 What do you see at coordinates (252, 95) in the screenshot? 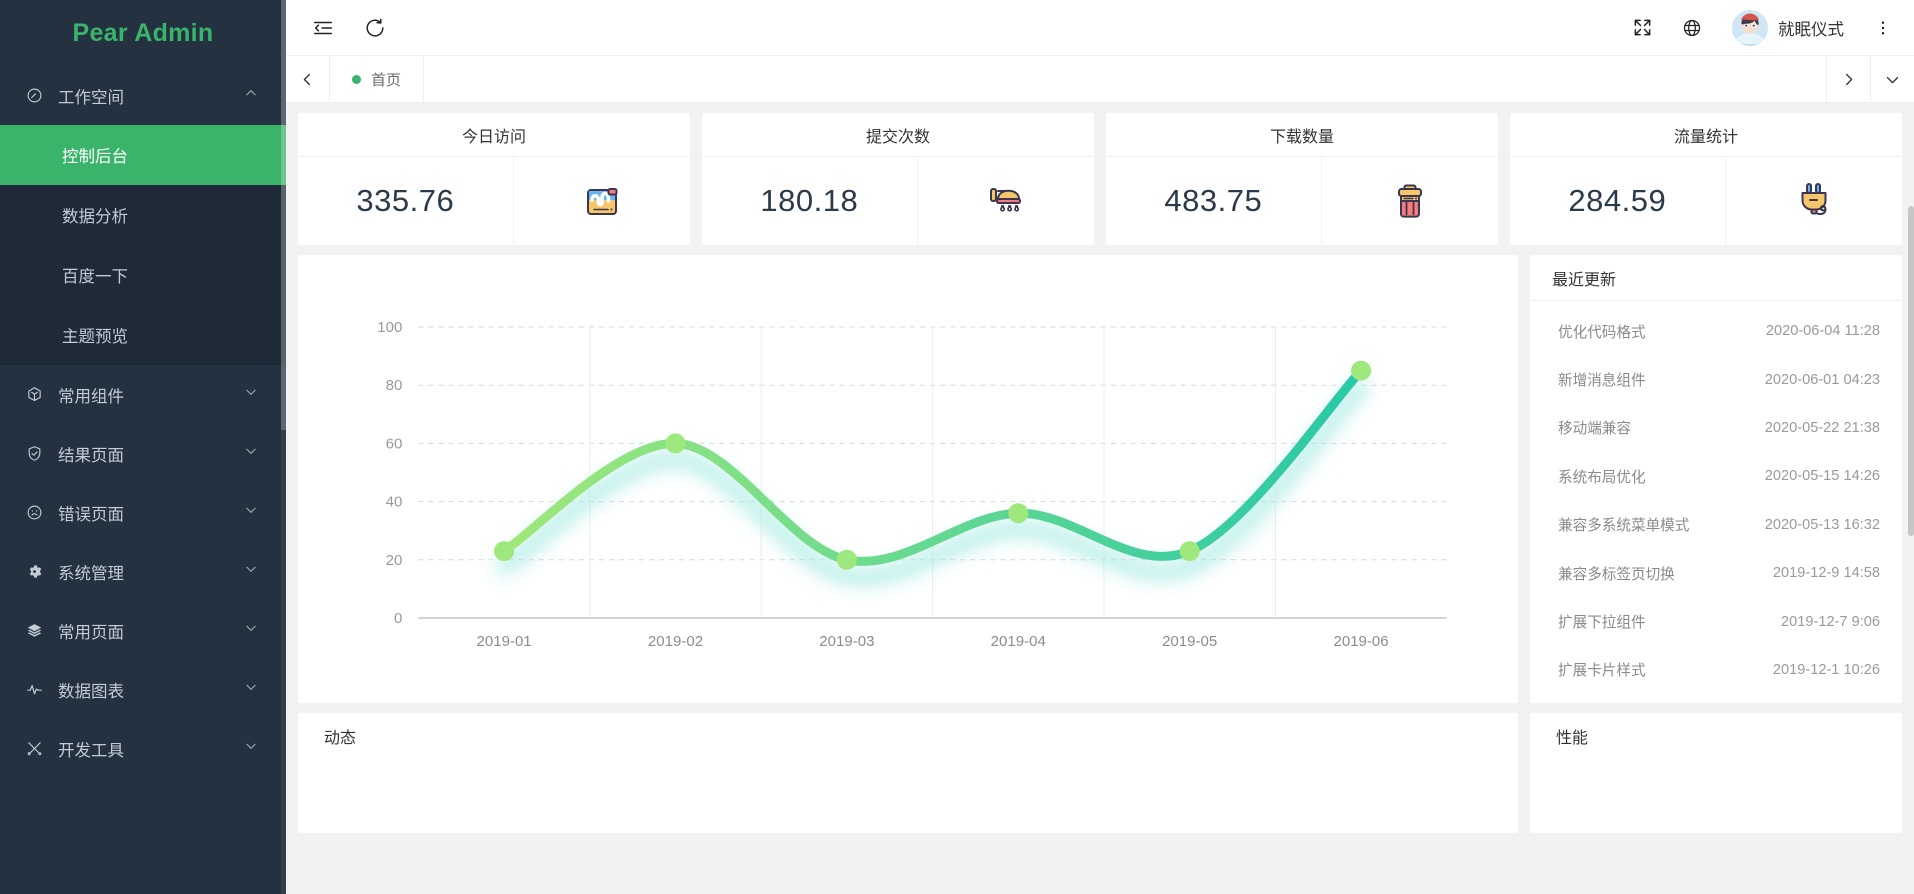
I see `chevron-up-icon` at bounding box center [252, 95].